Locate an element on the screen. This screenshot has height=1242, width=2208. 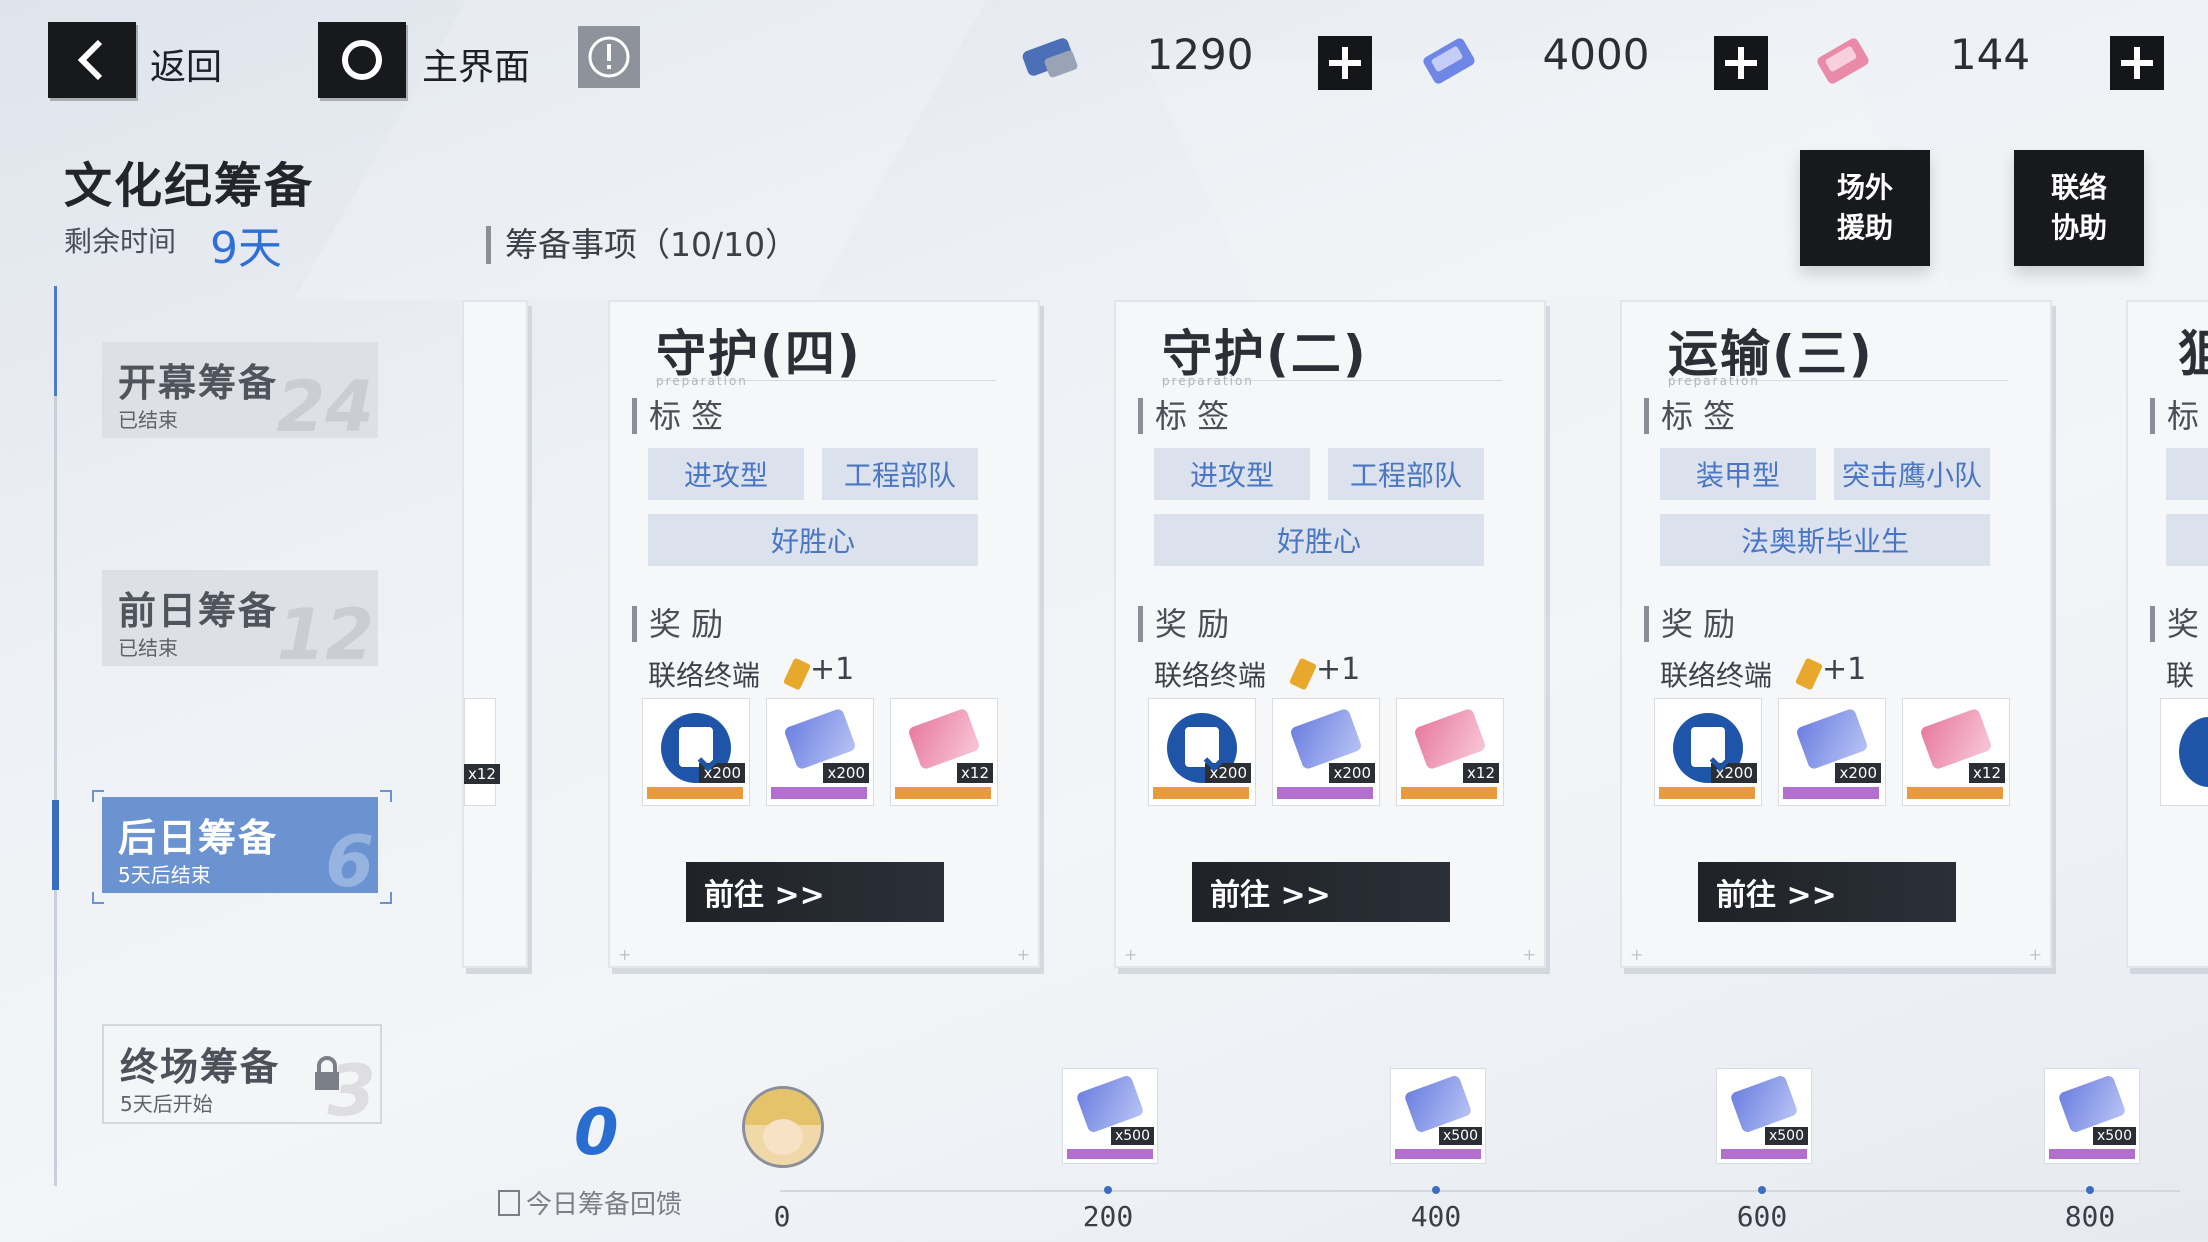
phase-opening: 开幕筹备 已结束 24 is located at coordinates (240, 390).